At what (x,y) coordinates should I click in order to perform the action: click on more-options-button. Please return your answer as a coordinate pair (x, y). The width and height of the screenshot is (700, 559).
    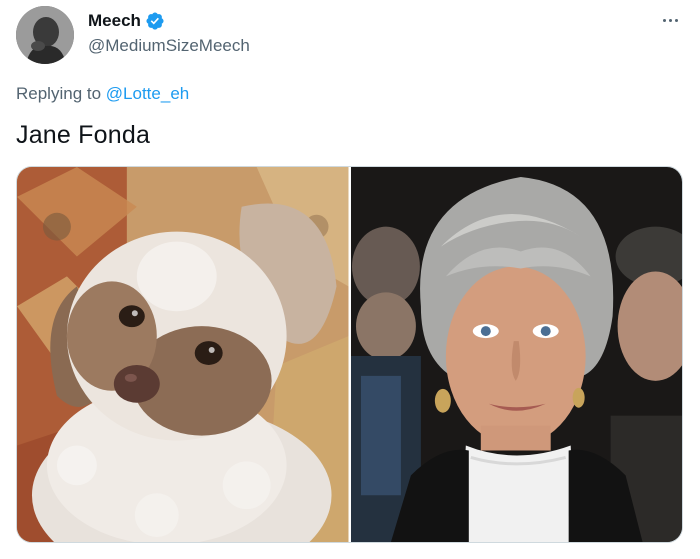
    Looking at the image, I should click on (670, 20).